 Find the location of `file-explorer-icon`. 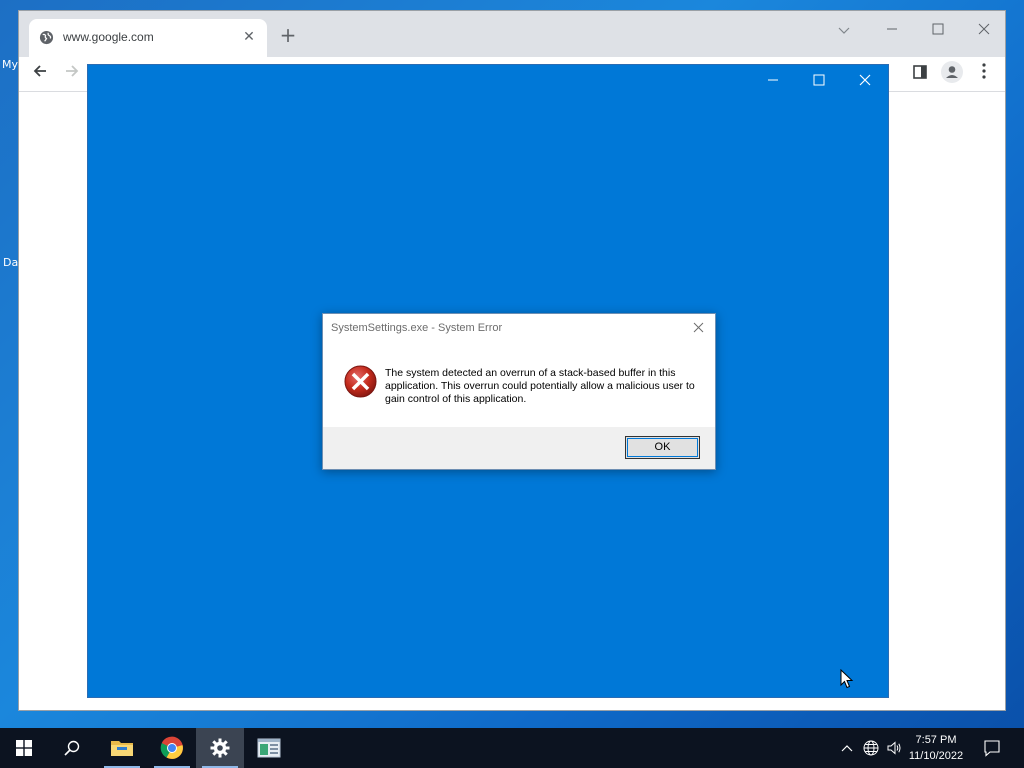

file-explorer-icon is located at coordinates (122, 748).